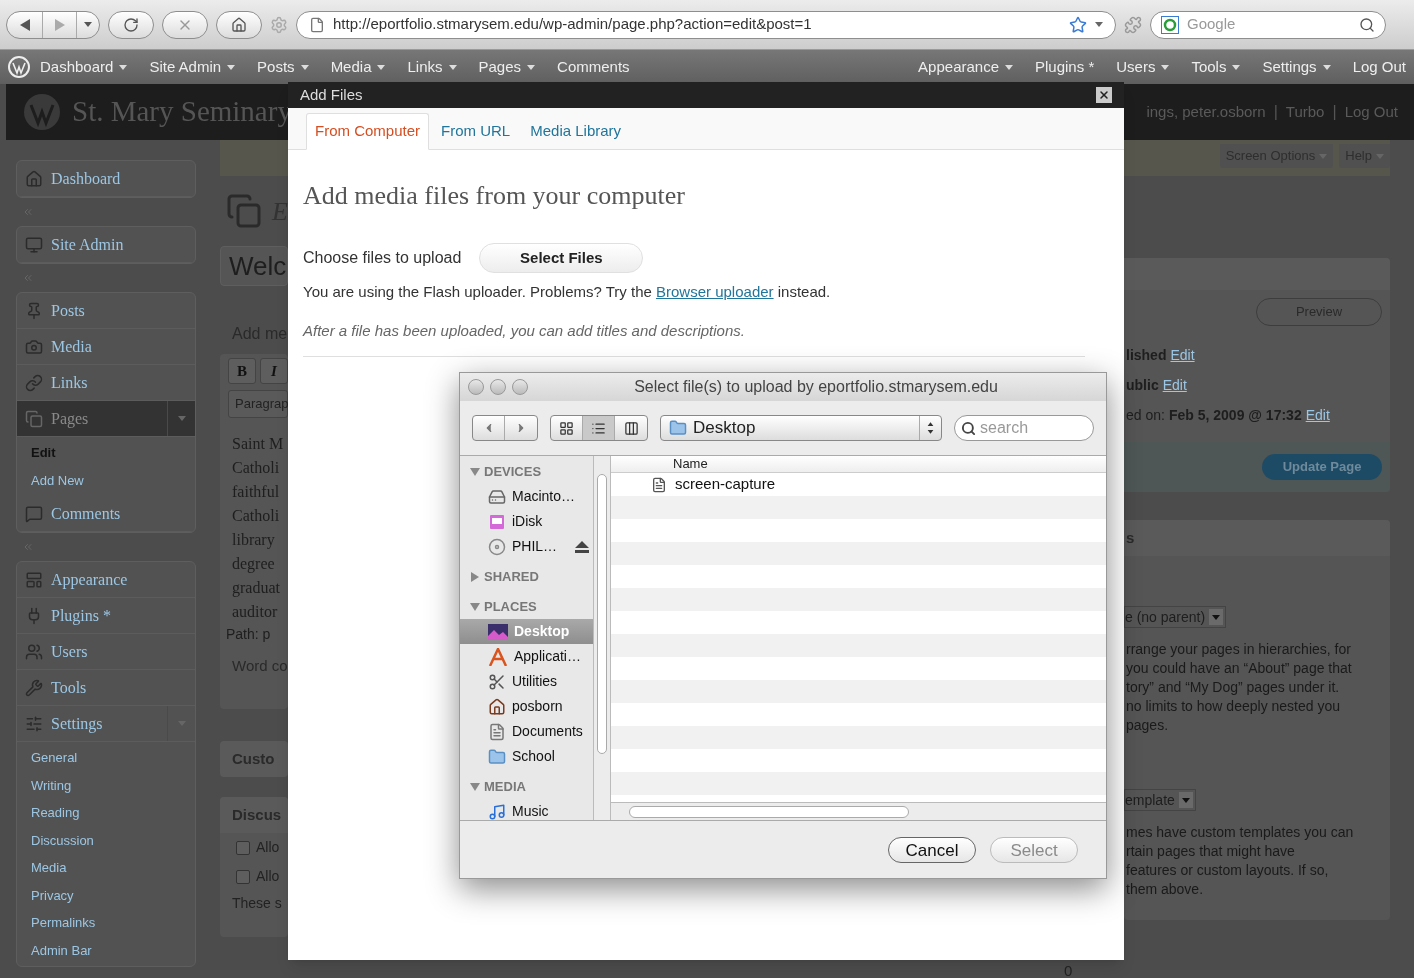 The image size is (1414, 978). I want to click on menu-item: Pages, so click(106, 419).